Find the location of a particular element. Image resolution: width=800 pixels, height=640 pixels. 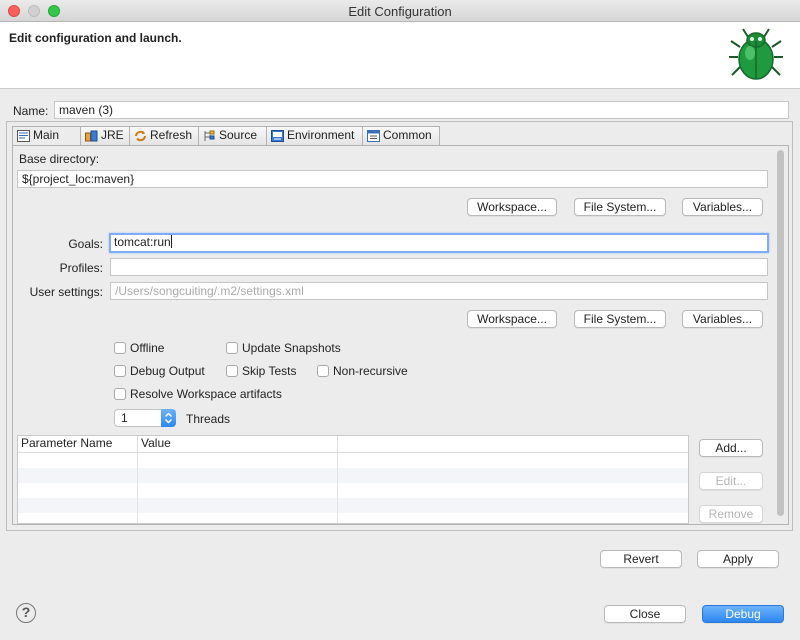

revert-button: Revert is located at coordinates (641, 559).